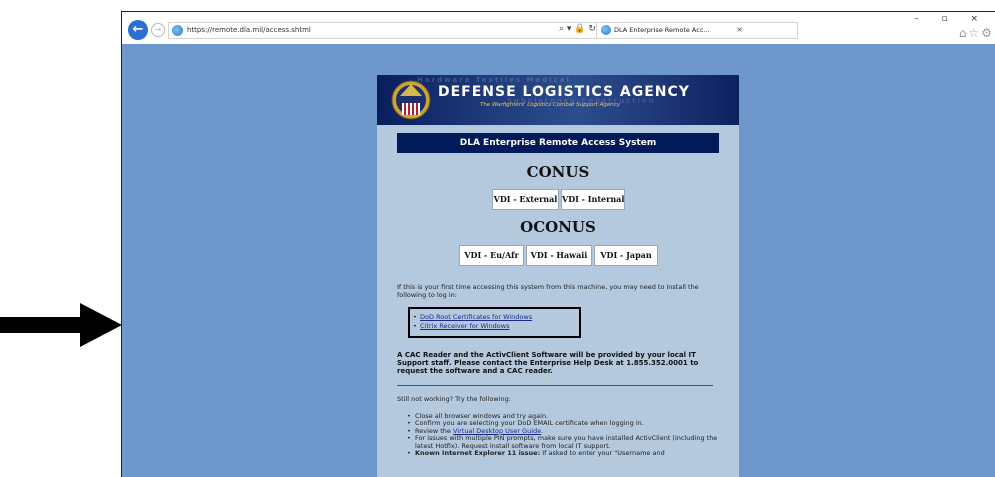 The width and height of the screenshot is (995, 477). What do you see at coordinates (158, 30) in the screenshot?
I see `forward-button: →` at bounding box center [158, 30].